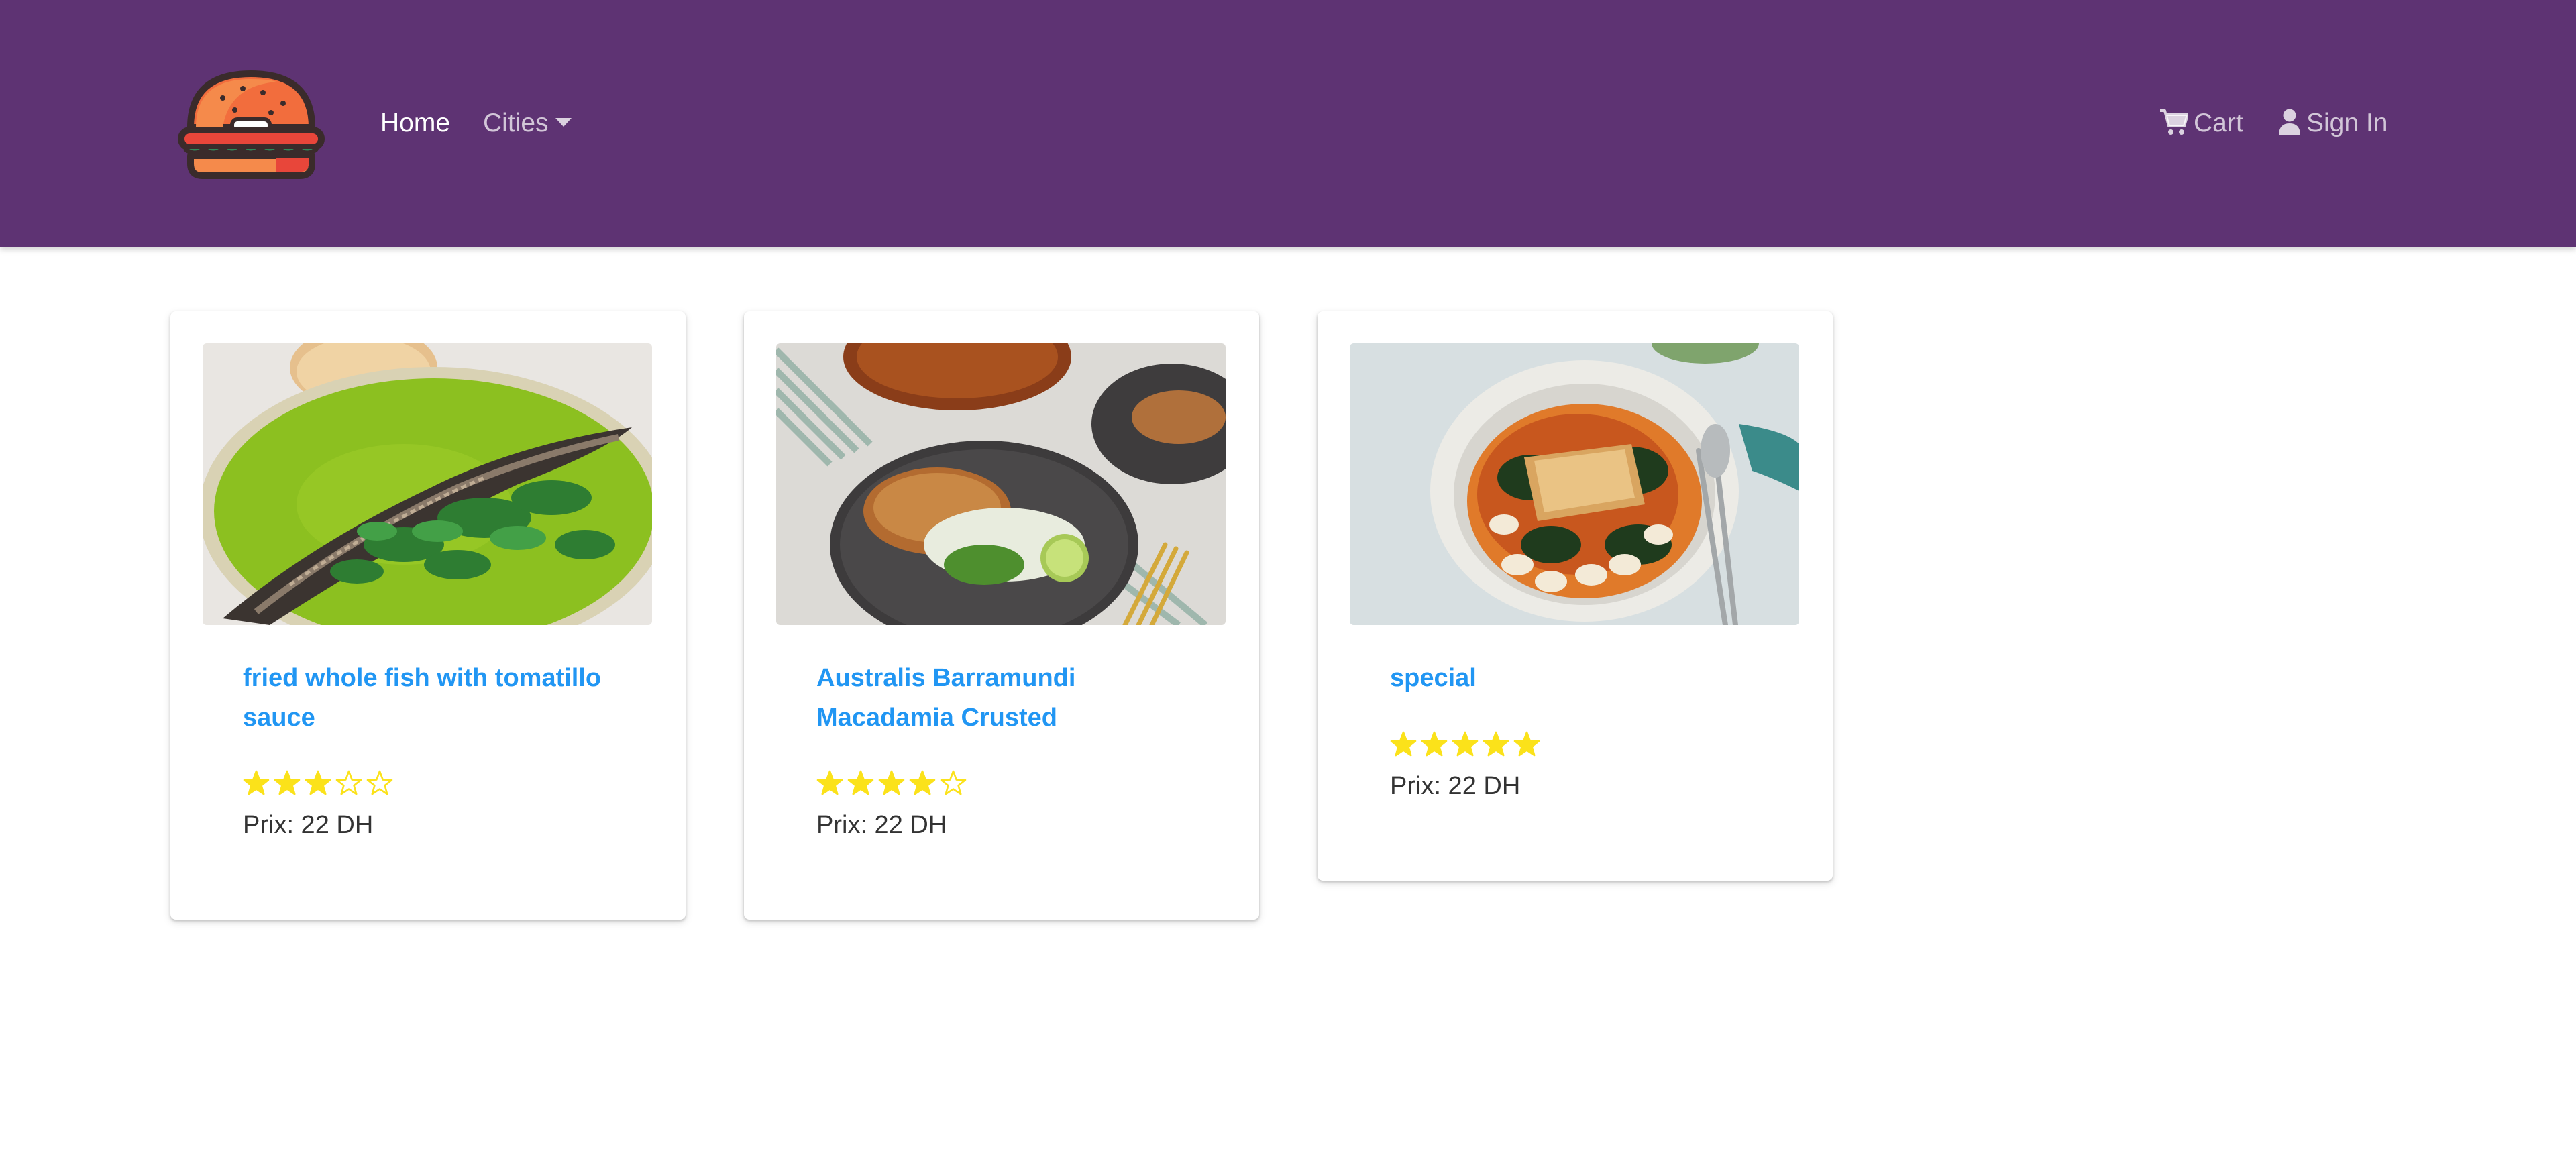 This screenshot has width=2576, height=1161. I want to click on nav-cities-label: Cities, so click(516, 123).